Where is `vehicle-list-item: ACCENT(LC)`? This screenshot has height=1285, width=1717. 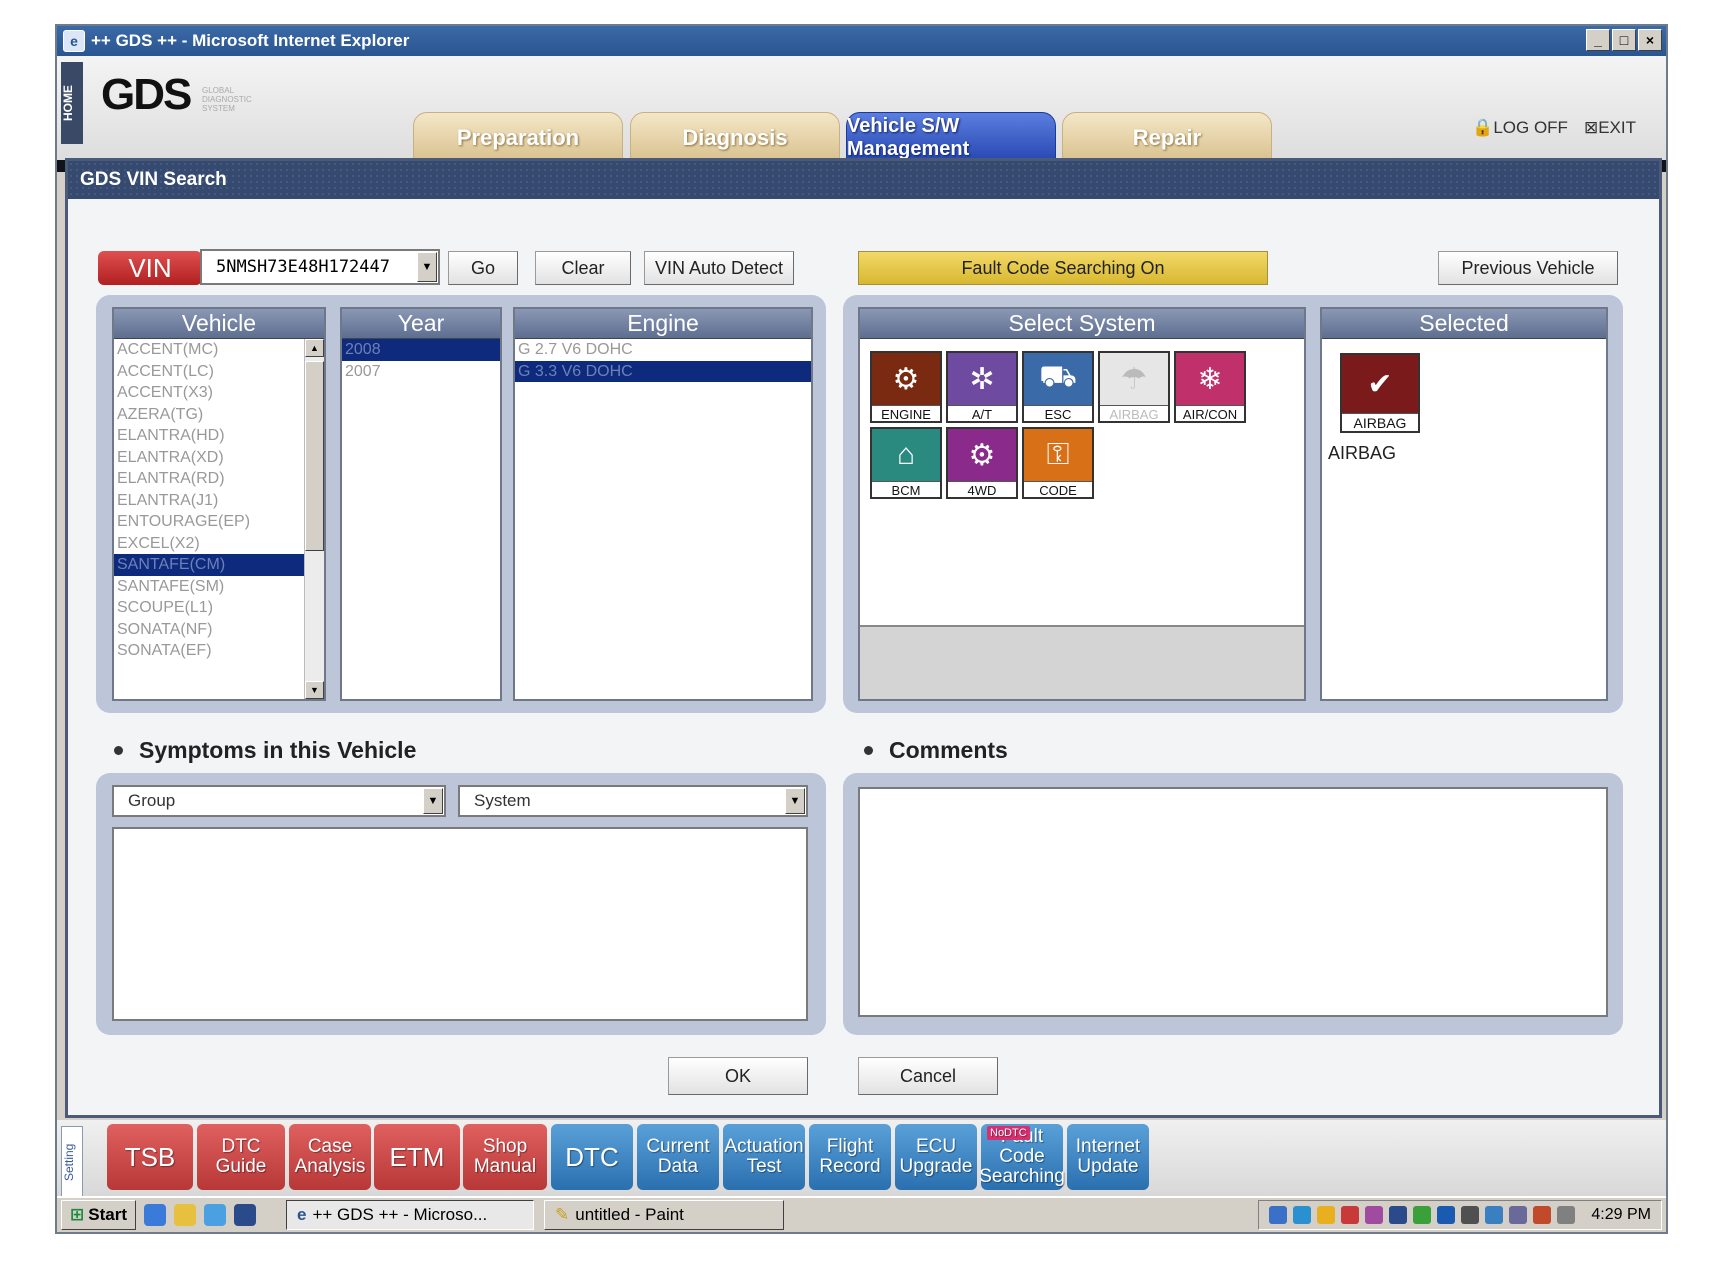 vehicle-list-item: ACCENT(LC) is located at coordinates (219, 372).